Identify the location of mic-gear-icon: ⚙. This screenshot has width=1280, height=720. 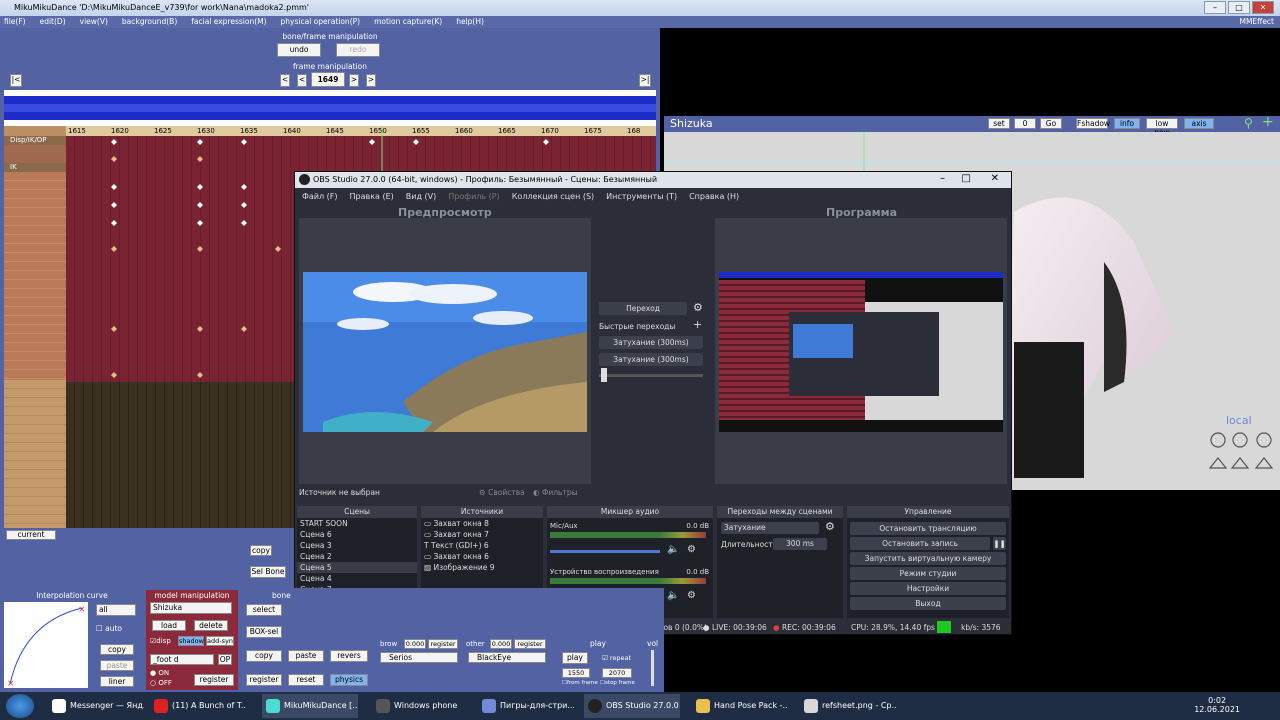
(691, 549).